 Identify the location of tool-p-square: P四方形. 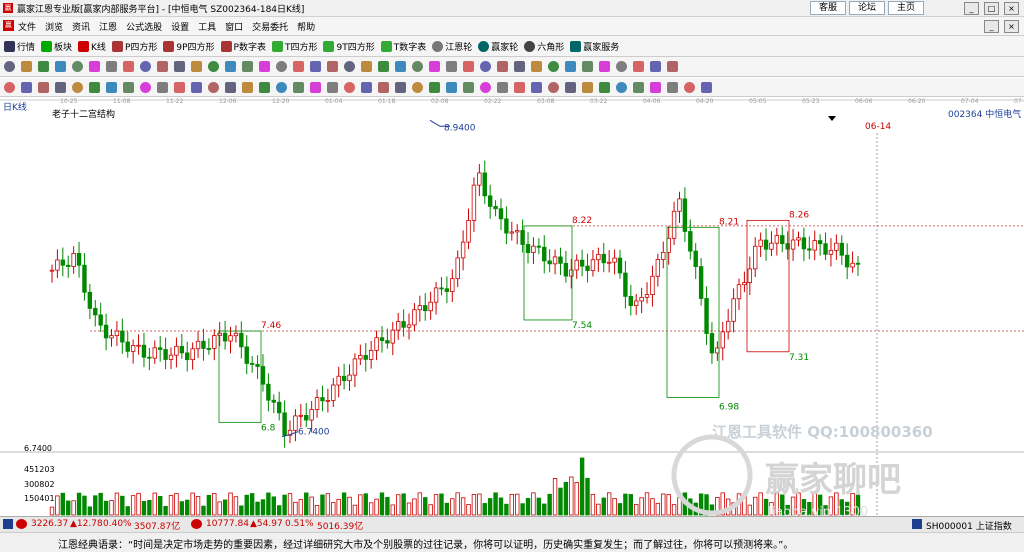
(134, 46).